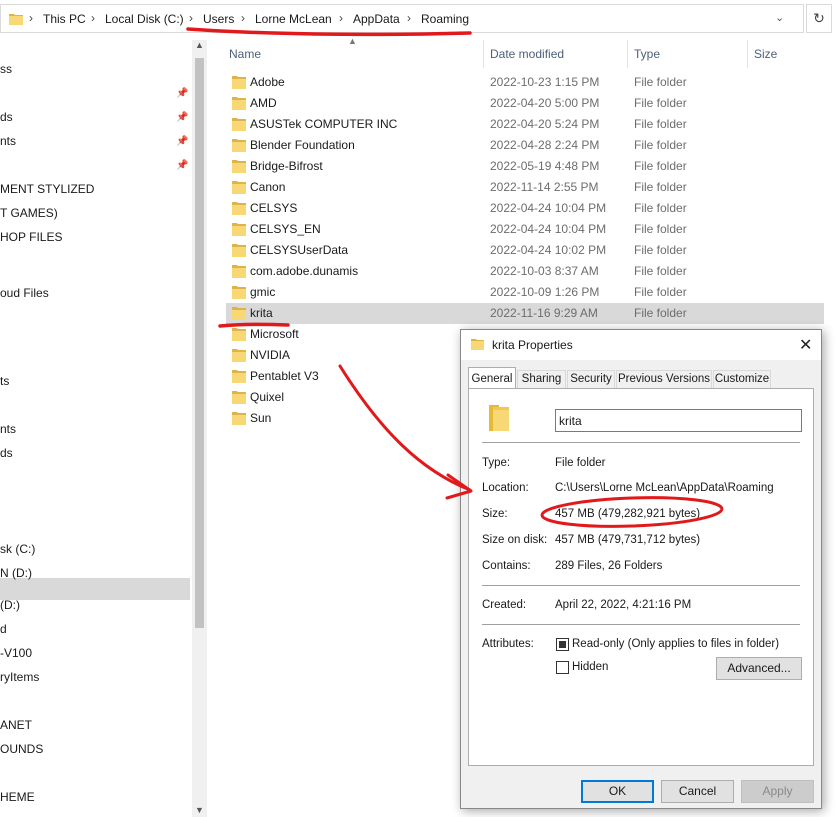 Image resolution: width=838 pixels, height=817 pixels. Describe the element at coordinates (47, 189) in the screenshot. I see `nav-item: MENT STYLIZED` at that location.